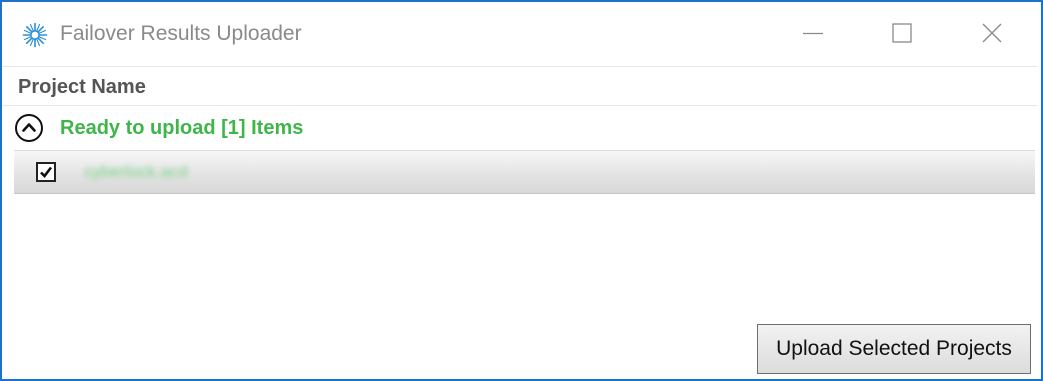  What do you see at coordinates (82, 87) in the screenshot?
I see `column-header-label: Project Name` at bounding box center [82, 87].